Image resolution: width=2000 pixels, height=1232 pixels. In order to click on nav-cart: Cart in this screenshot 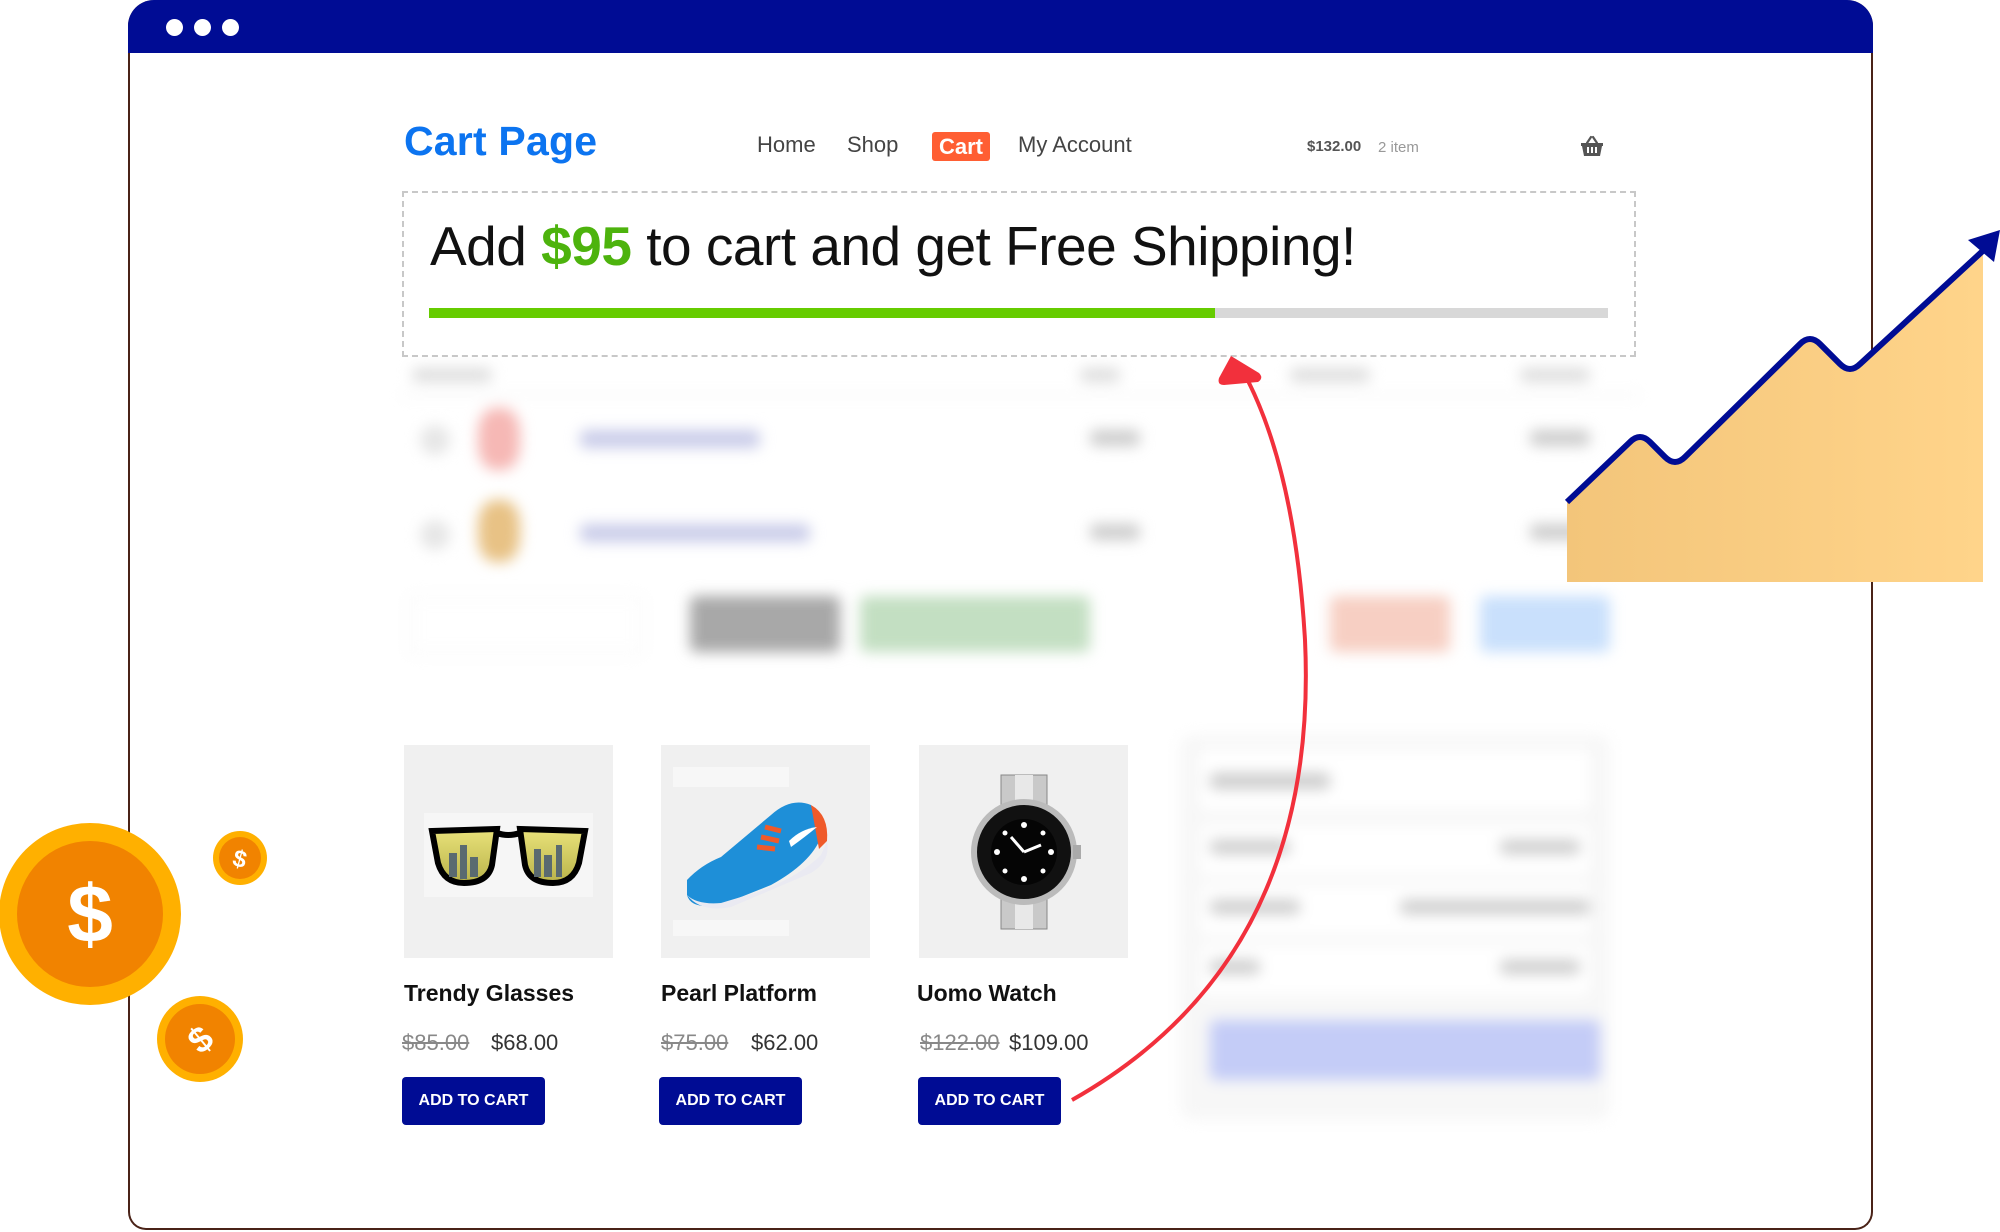, I will do `click(961, 146)`.